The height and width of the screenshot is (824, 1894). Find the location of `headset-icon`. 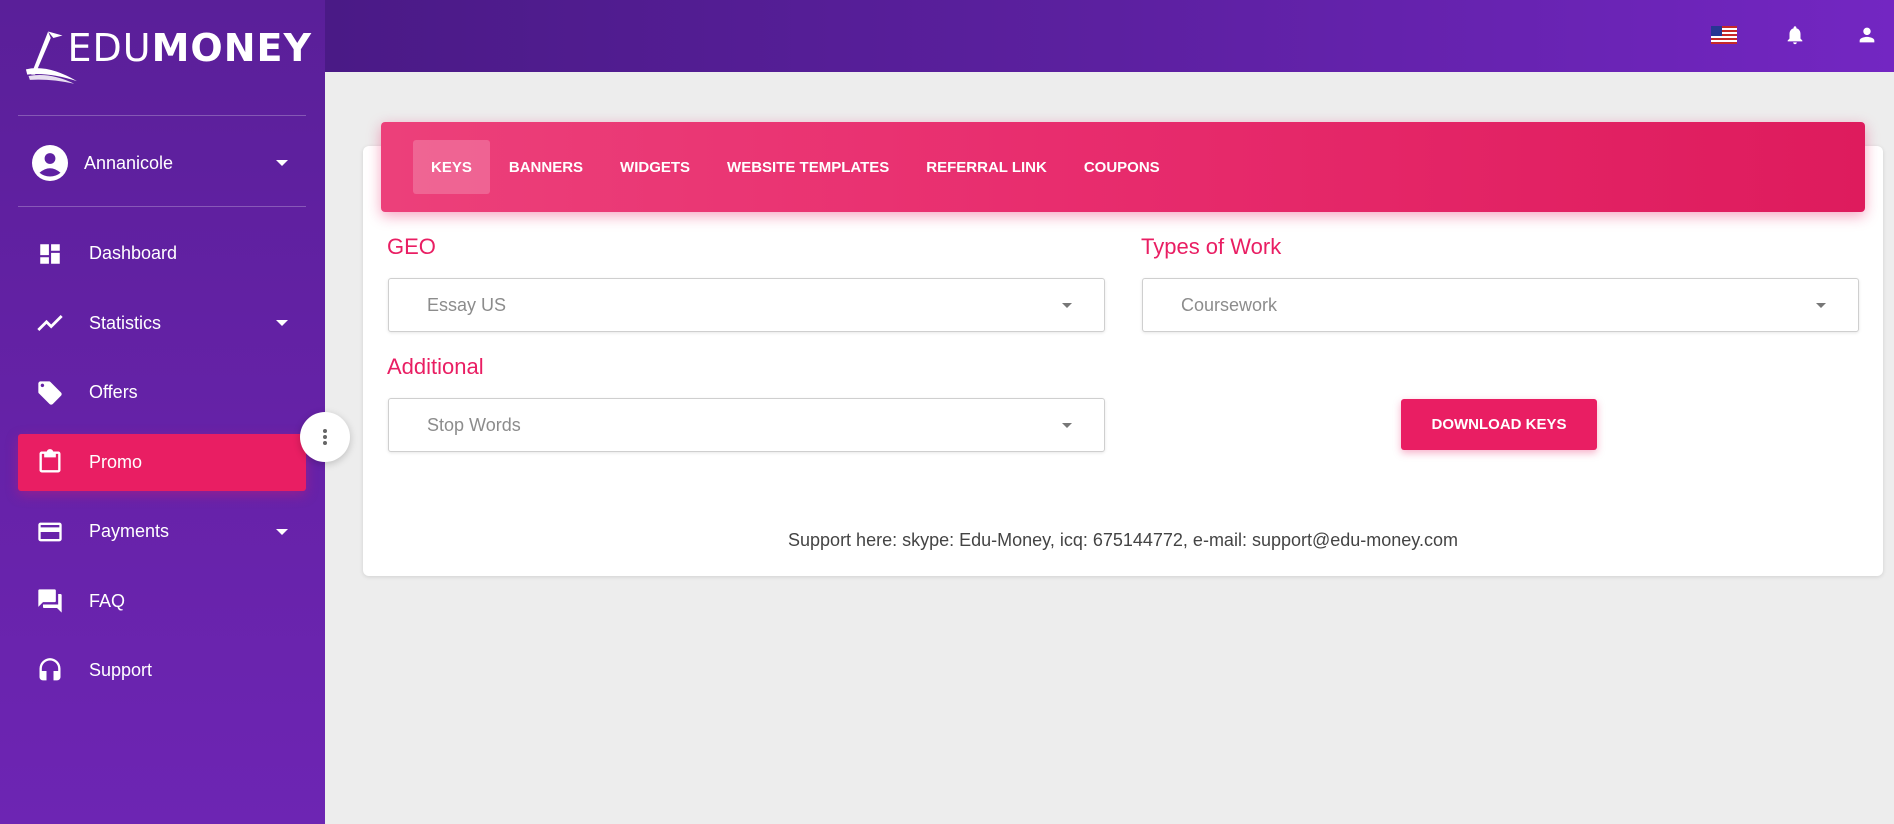

headset-icon is located at coordinates (50, 671).